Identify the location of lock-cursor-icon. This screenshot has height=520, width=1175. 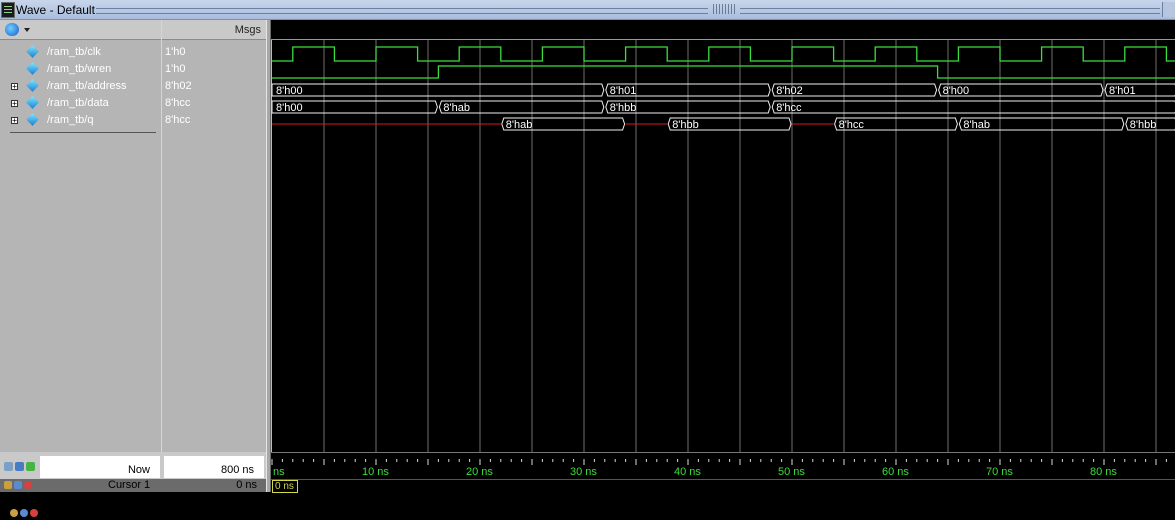
(30, 466).